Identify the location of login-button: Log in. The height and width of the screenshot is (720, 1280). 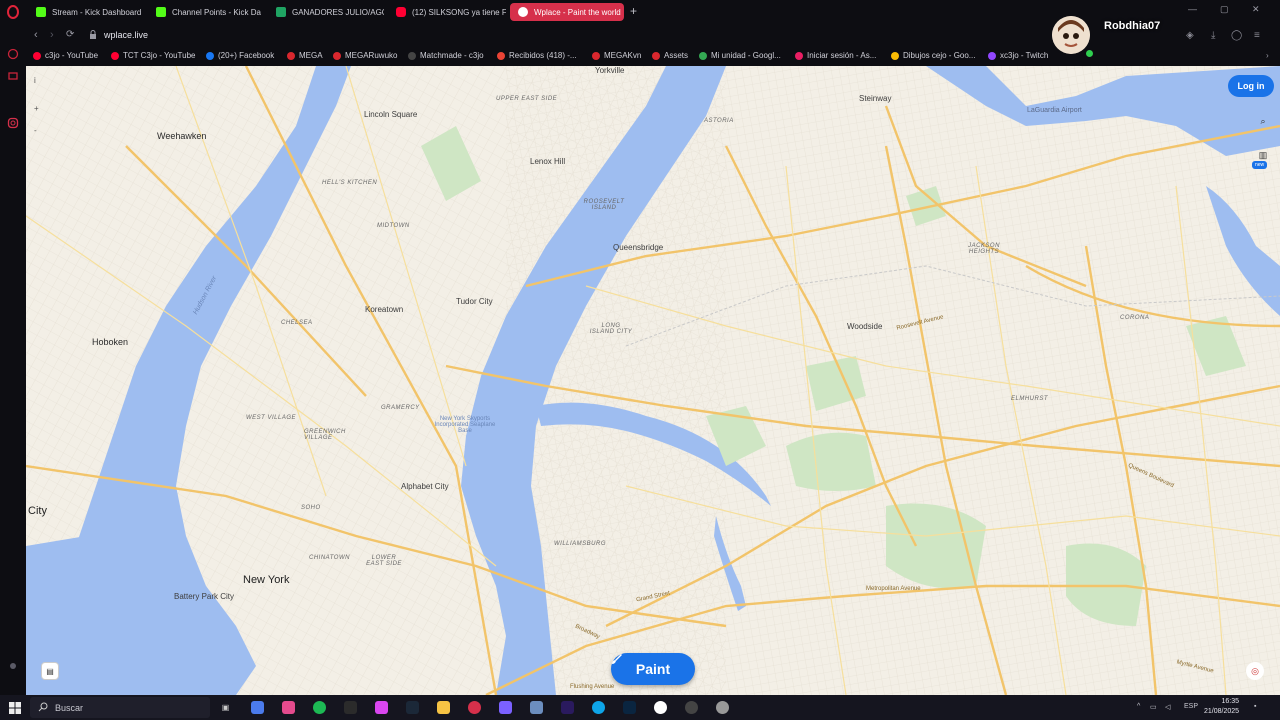
(1251, 86).